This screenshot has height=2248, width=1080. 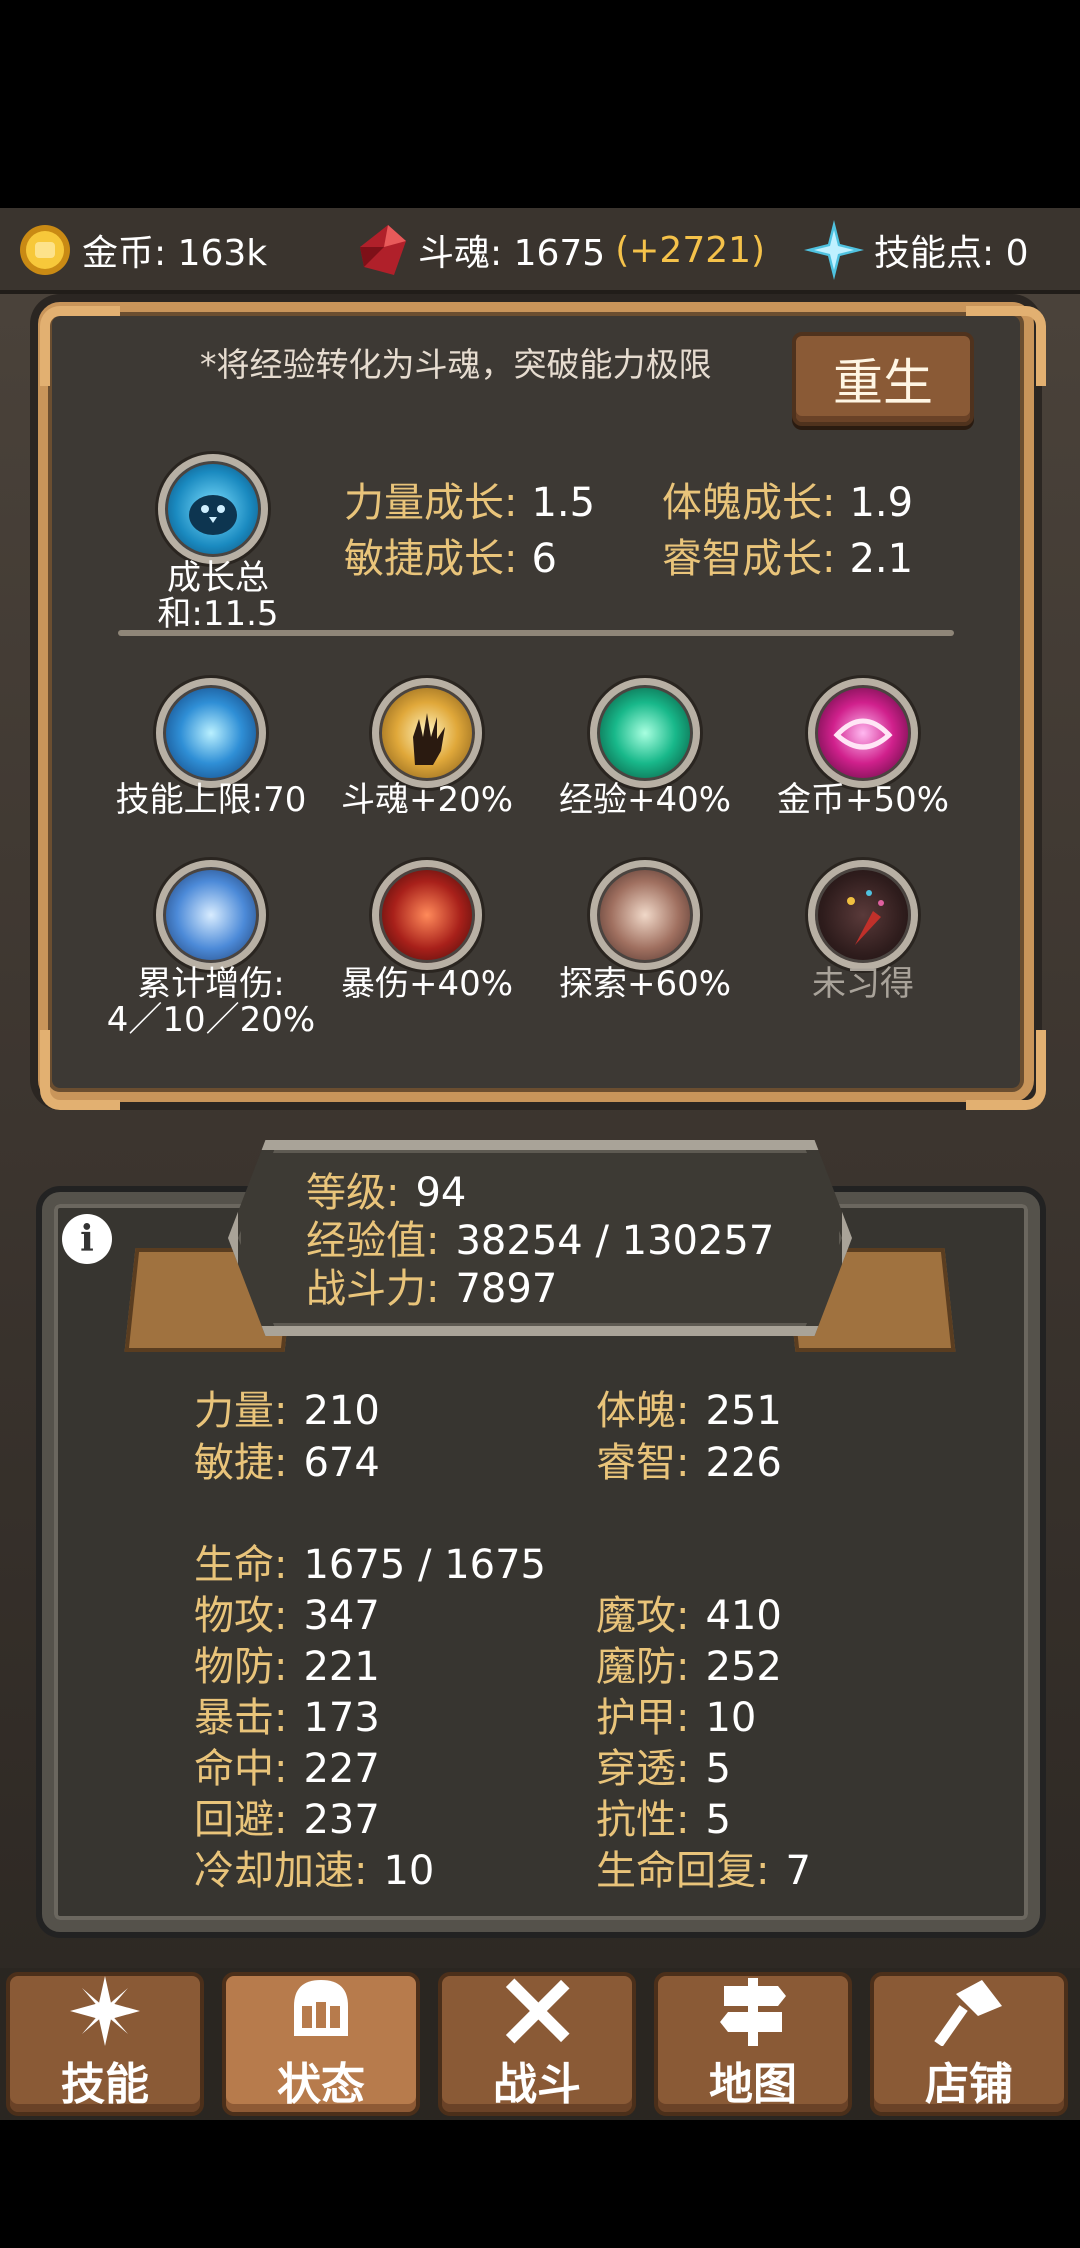 I want to click on power-line: 战斗力: 7897, so click(x=432, y=1289).